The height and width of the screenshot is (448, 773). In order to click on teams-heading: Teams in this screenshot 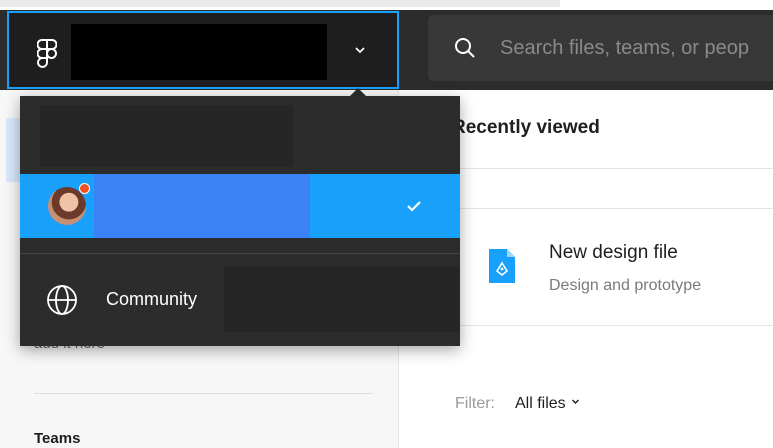, I will do `click(57, 438)`.